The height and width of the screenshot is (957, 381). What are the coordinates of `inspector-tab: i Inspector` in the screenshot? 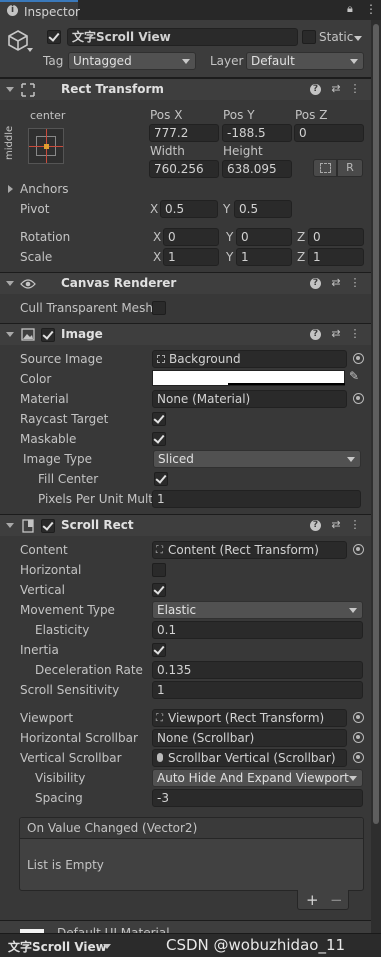 It's located at (40, 10).